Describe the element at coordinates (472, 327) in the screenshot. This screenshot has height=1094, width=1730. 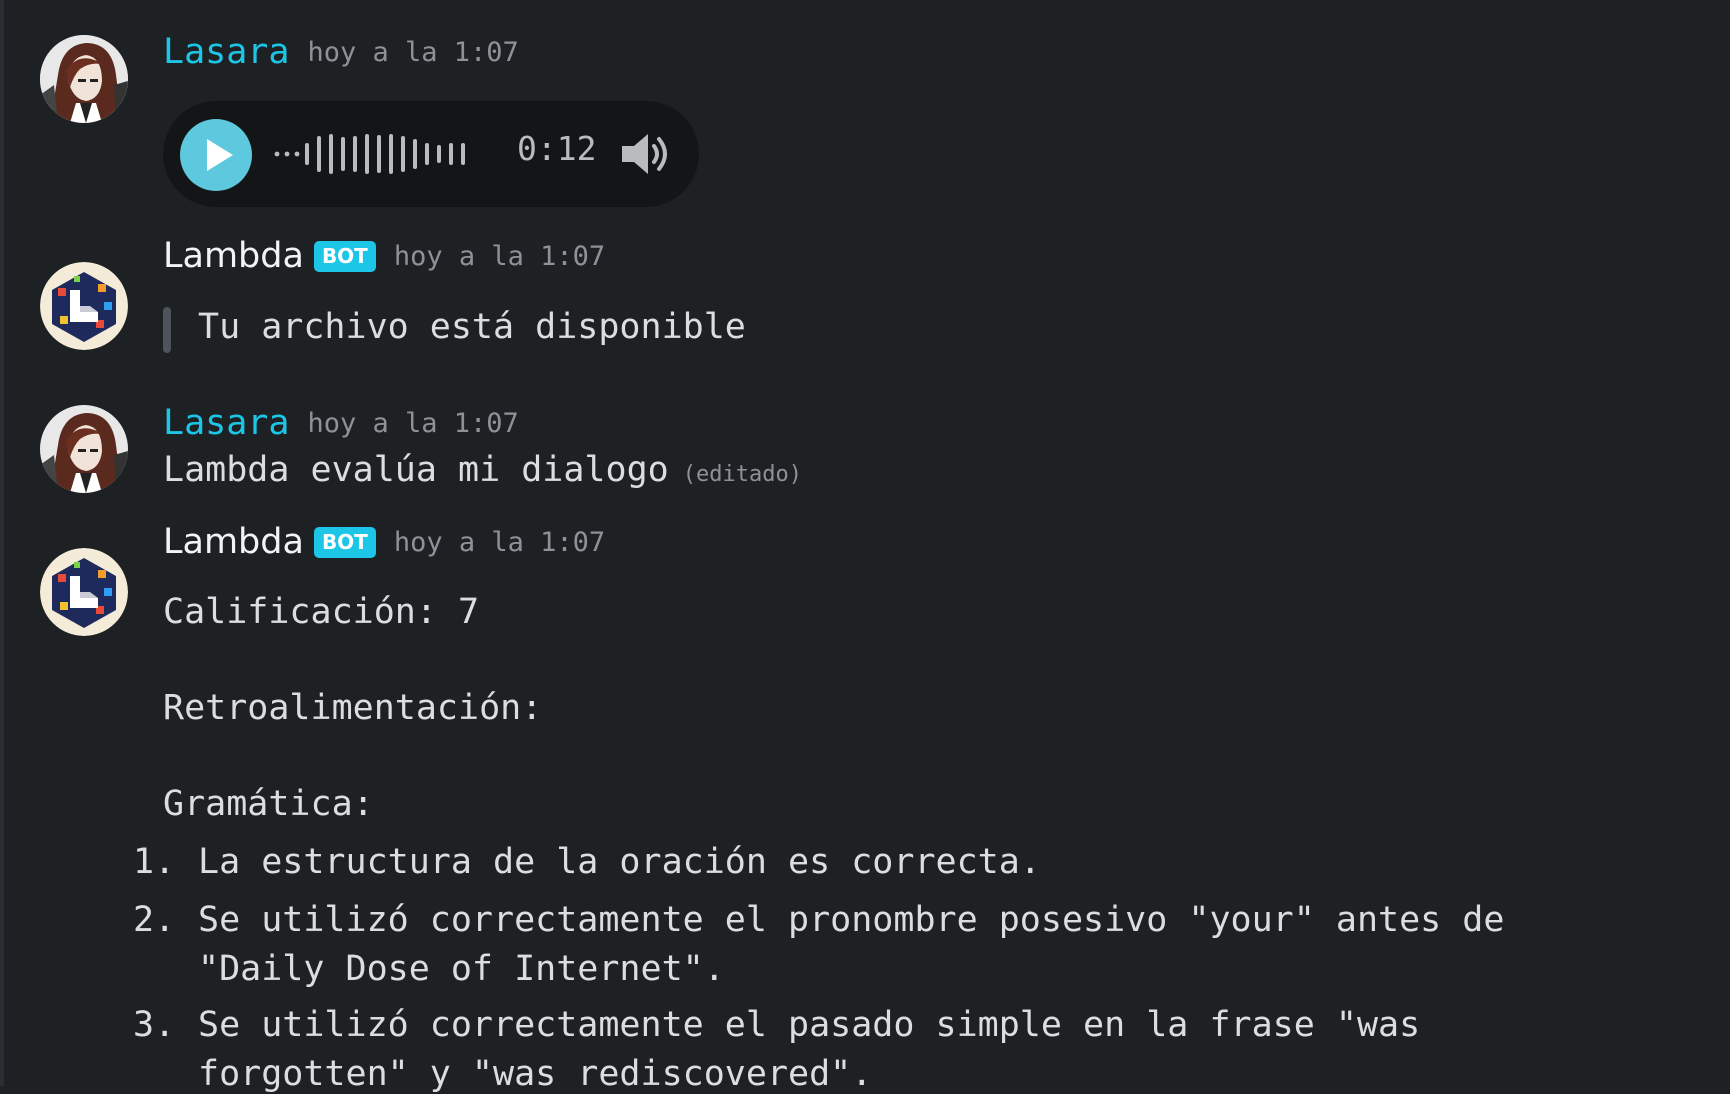
I see `quote-text: Tu archivo está disponible` at that location.